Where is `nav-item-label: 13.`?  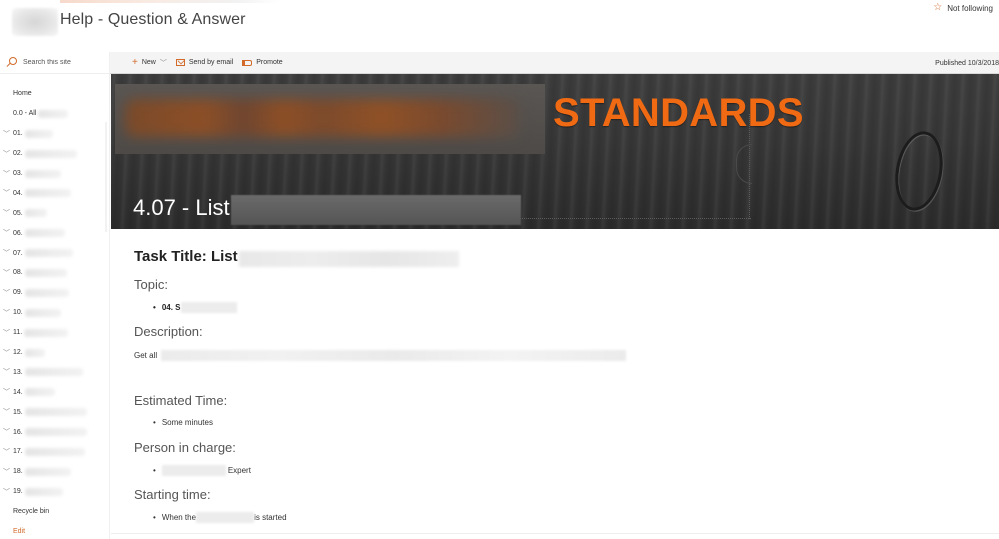 nav-item-label: 13. is located at coordinates (18, 372).